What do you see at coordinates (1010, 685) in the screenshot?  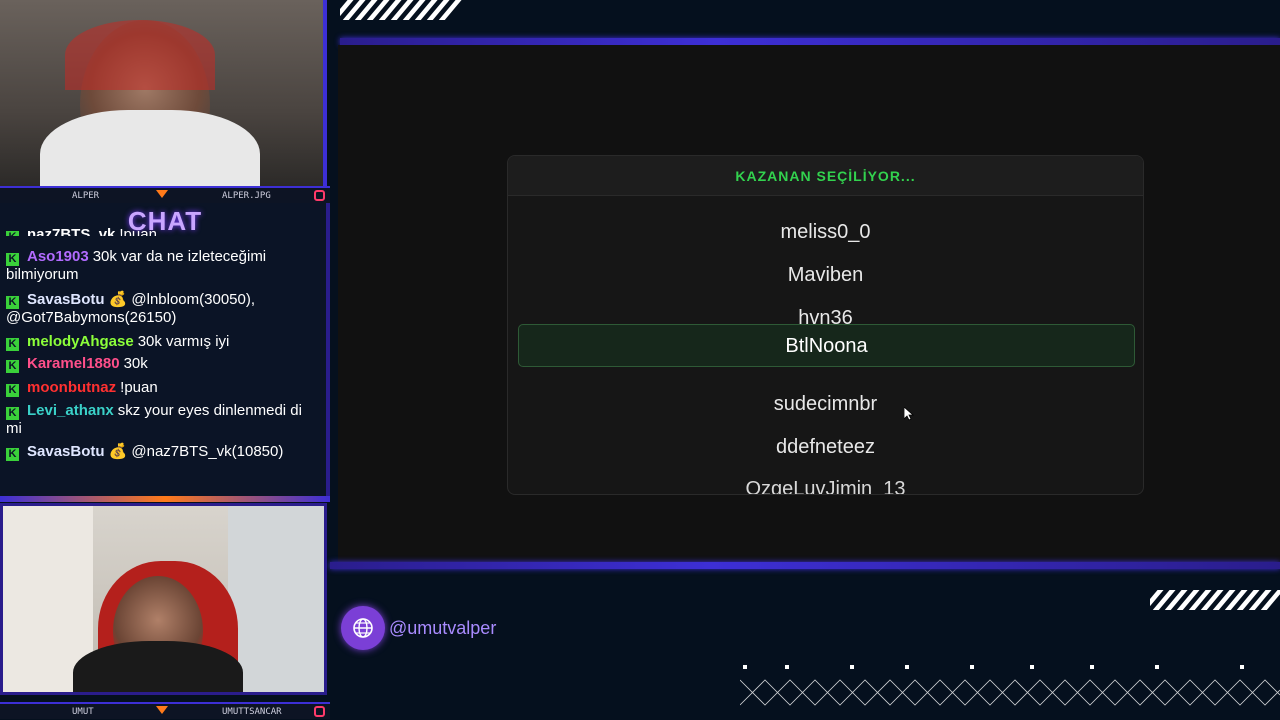 I see `decorative-diamond-pattern` at bounding box center [1010, 685].